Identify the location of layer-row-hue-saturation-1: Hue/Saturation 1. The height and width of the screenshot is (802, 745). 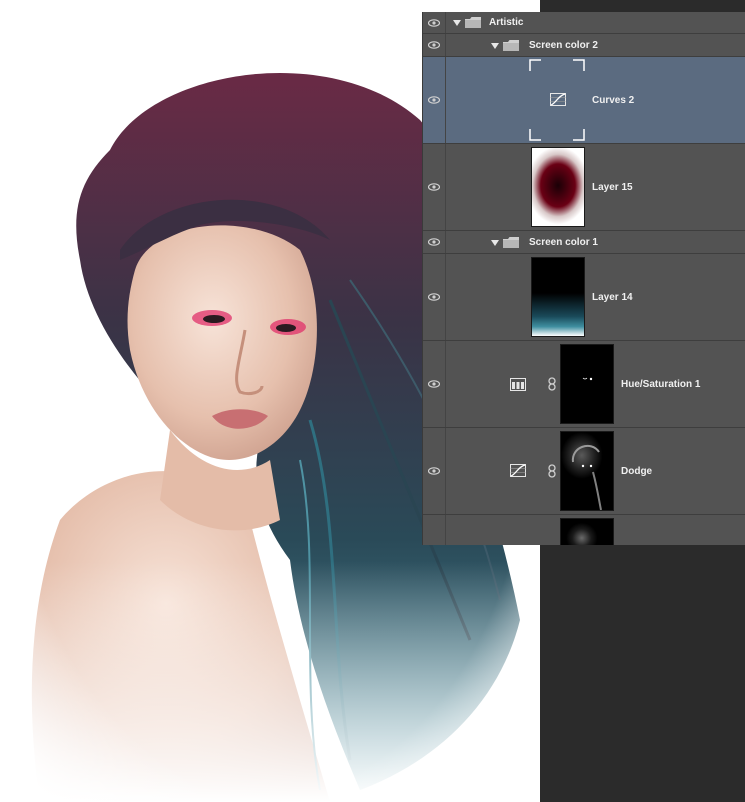
(584, 384).